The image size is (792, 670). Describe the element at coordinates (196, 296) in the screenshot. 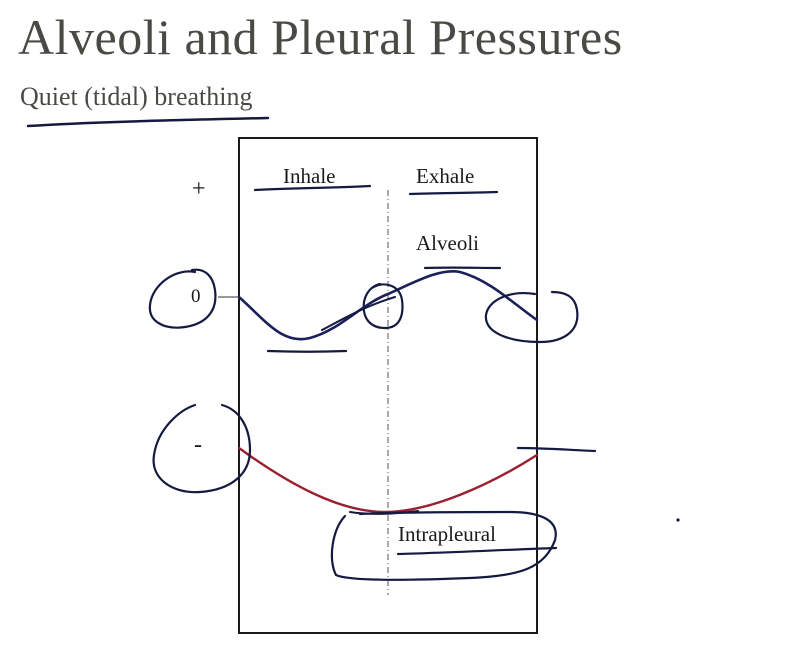

I see `zero-label: 0` at that location.